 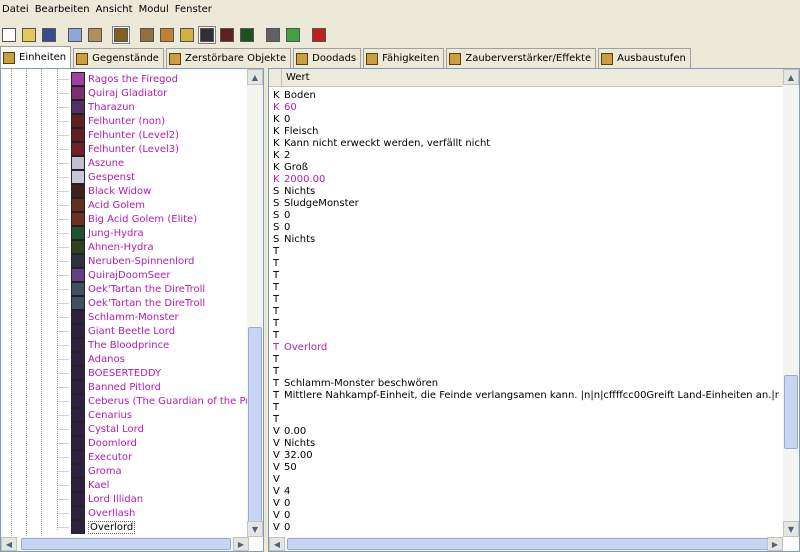 I want to click on ai-editor-button, so click(x=247, y=35).